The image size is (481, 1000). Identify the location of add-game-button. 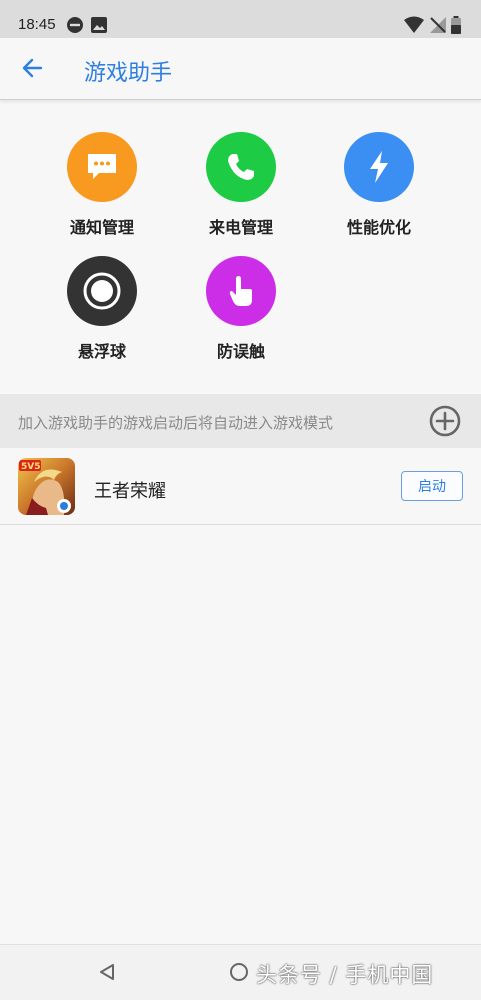
(445, 421).